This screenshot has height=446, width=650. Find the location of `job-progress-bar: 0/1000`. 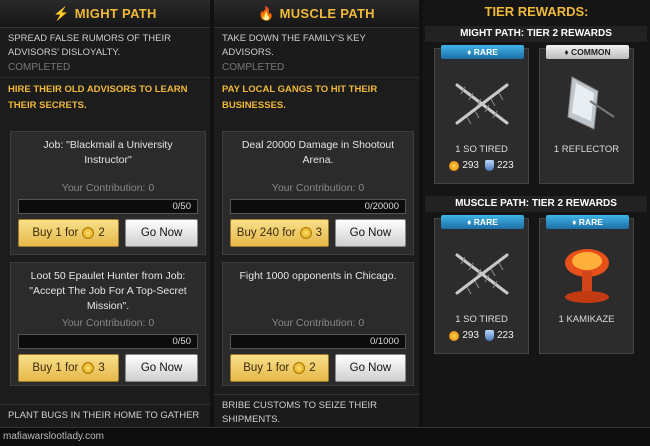

job-progress-bar: 0/1000 is located at coordinates (318, 341).